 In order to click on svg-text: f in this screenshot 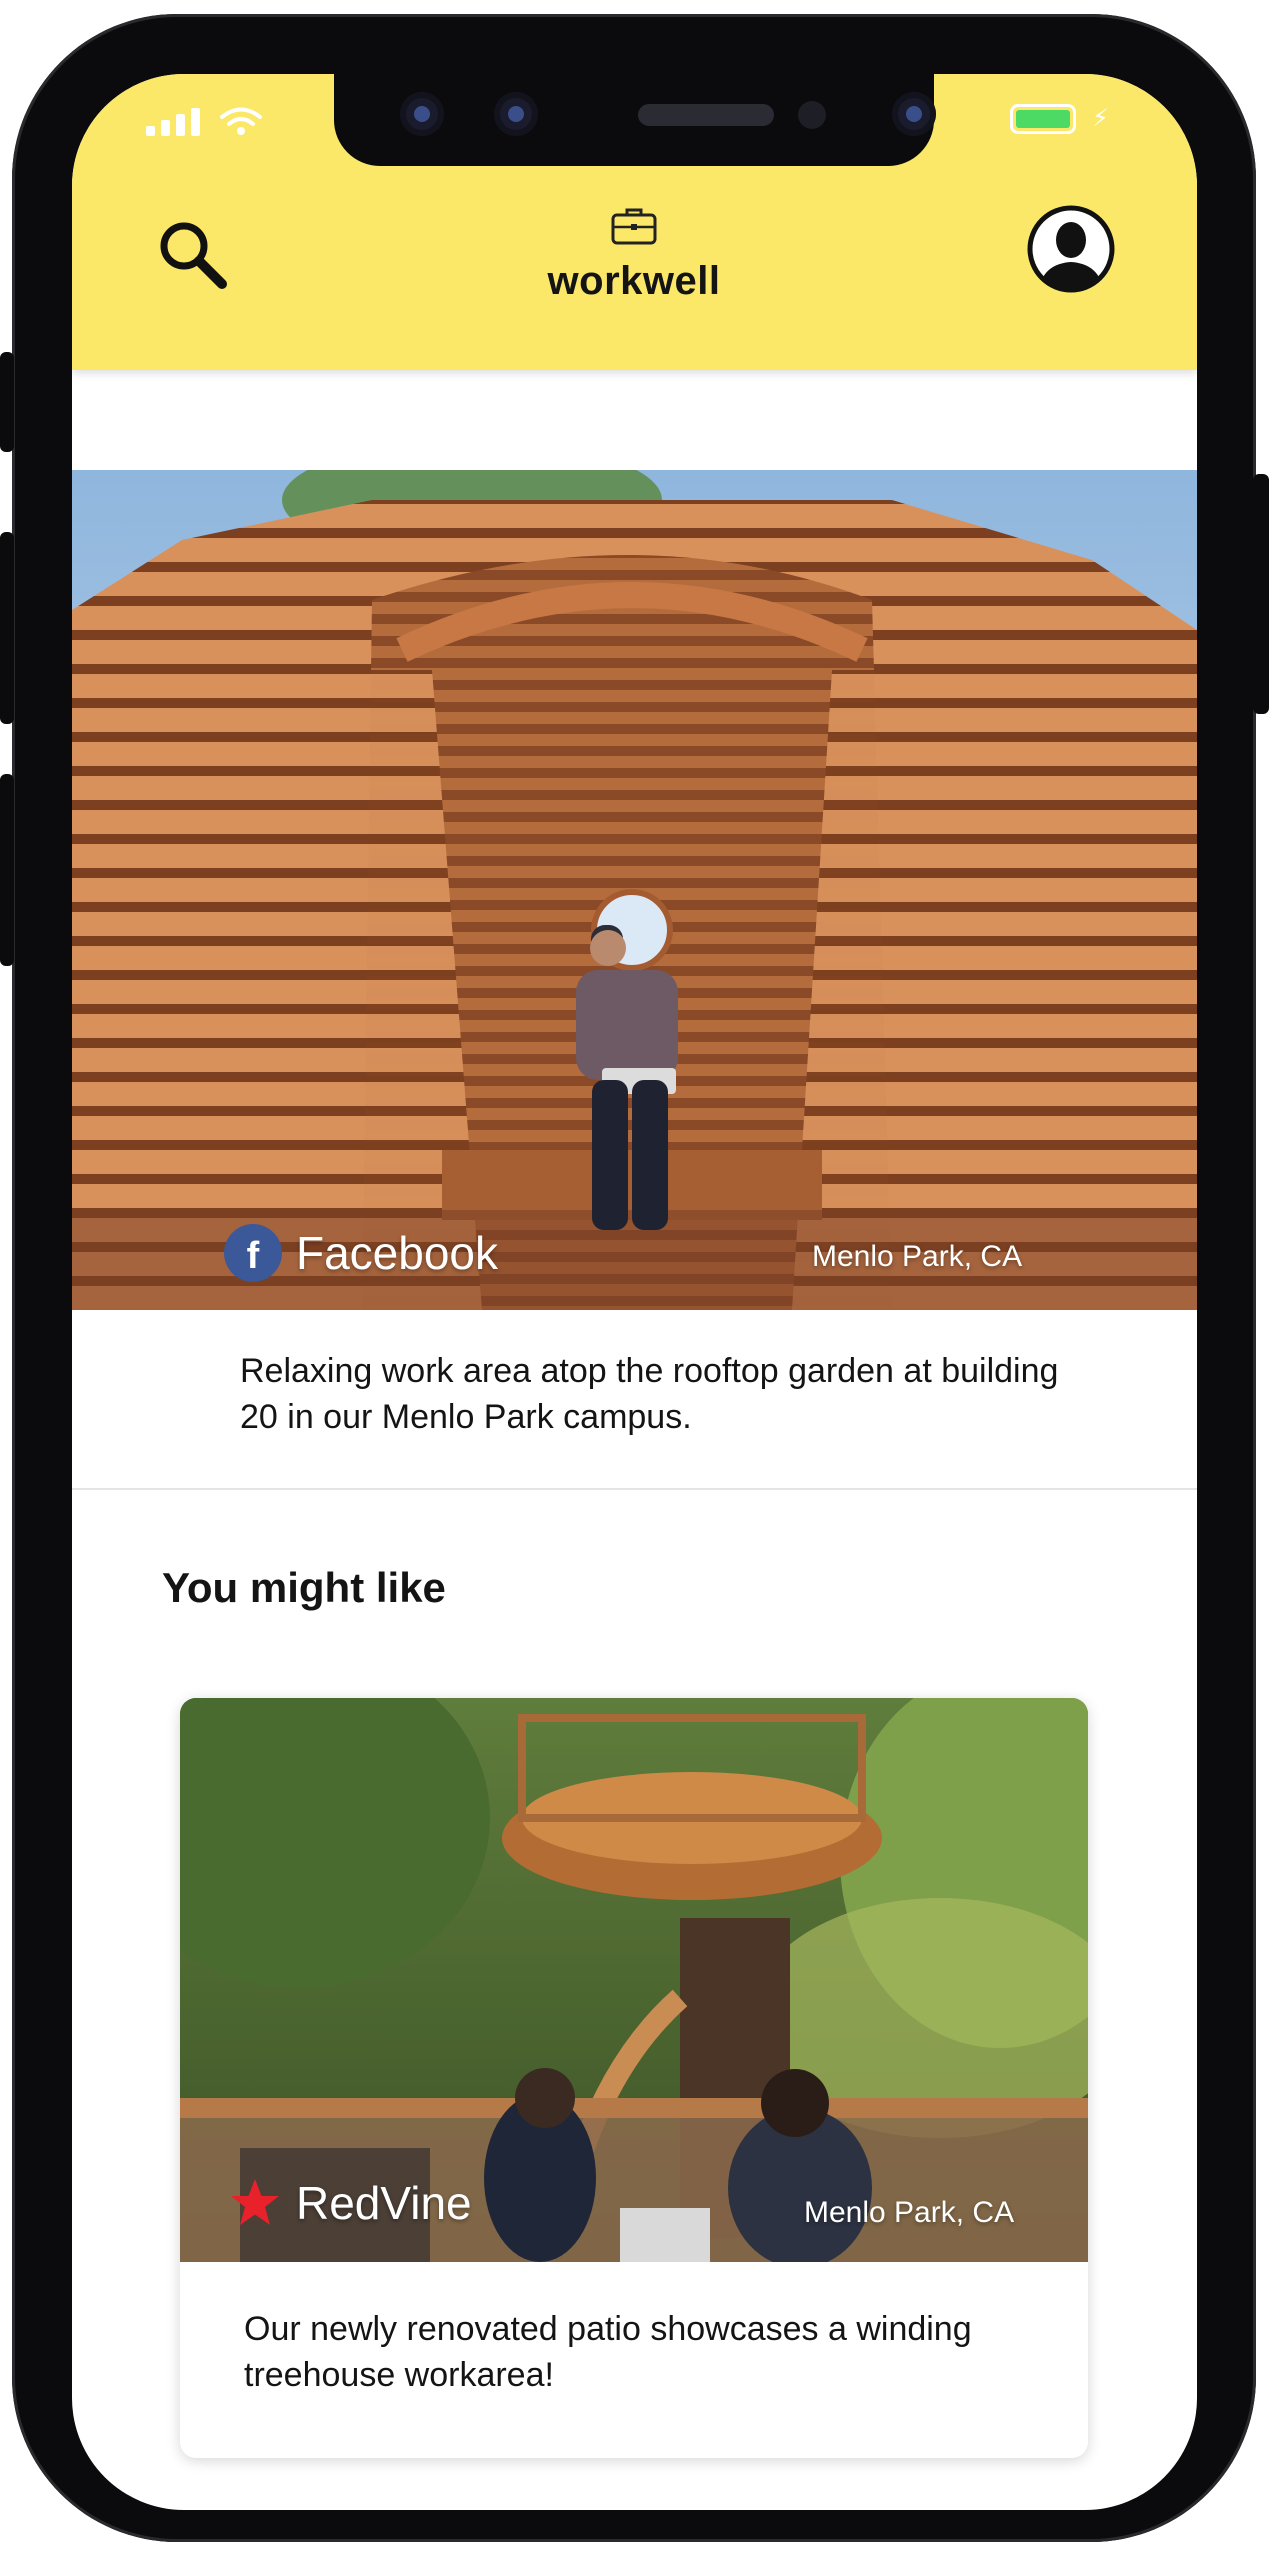, I will do `click(253, 1256)`.